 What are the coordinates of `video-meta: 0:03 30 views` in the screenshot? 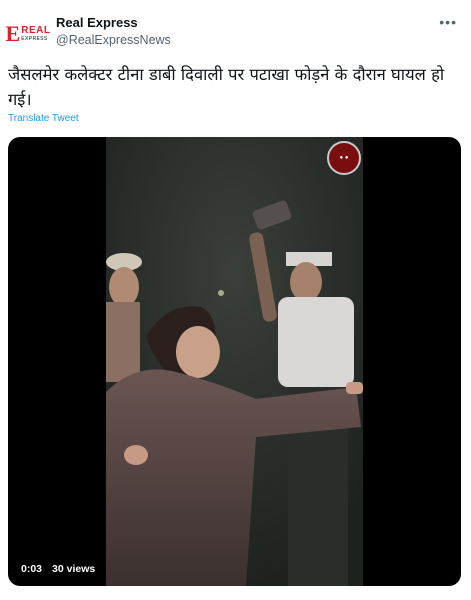 It's located at (58, 569).